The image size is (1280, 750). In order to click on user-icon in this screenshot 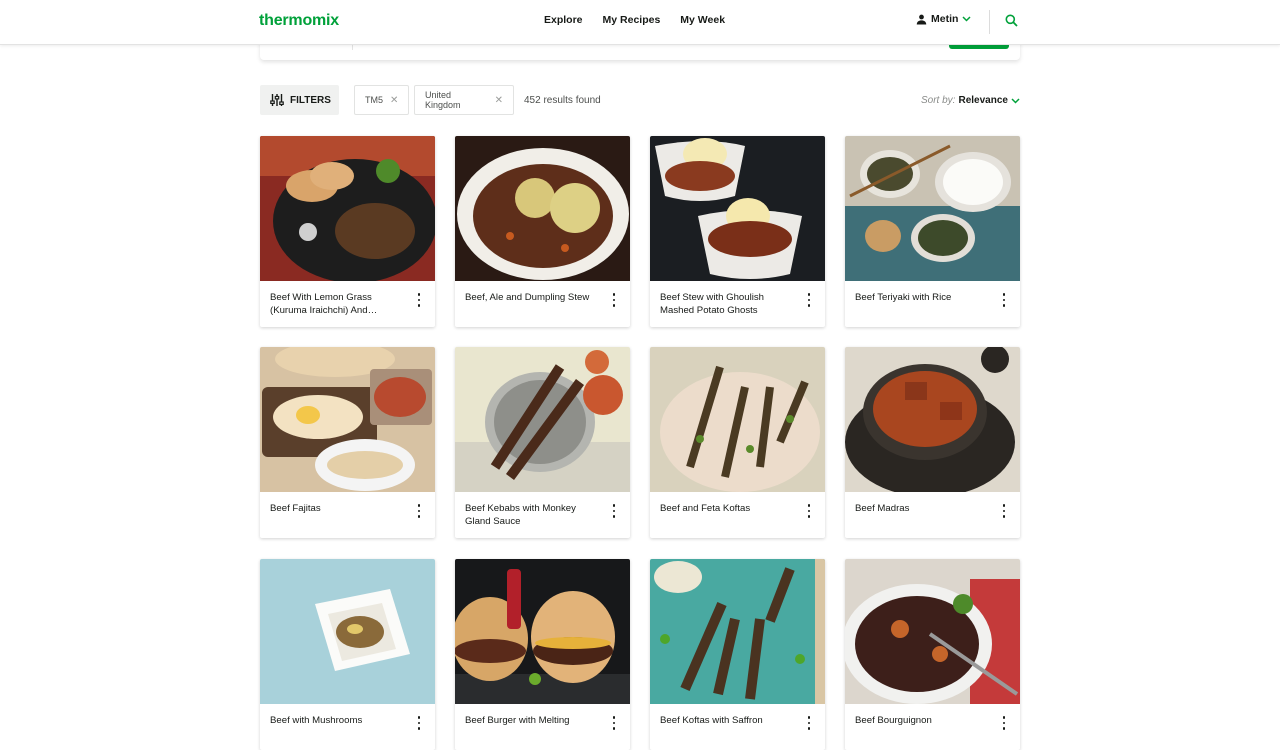, I will do `click(921, 19)`.